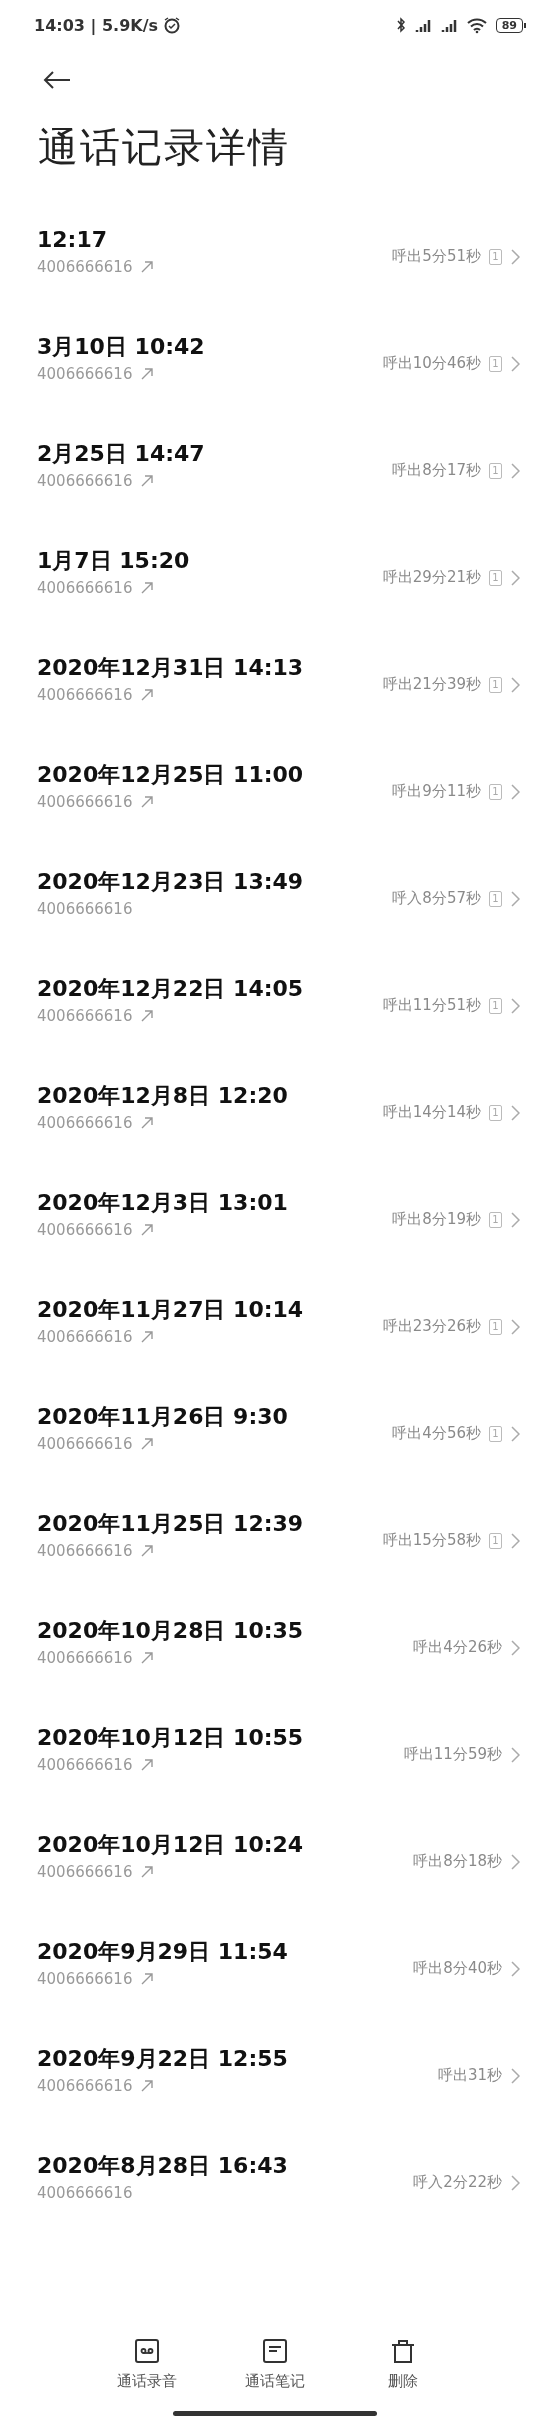 This screenshot has width=550, height=2424. I want to click on call-row: 2020年12月3日 13:01 4006666616 呼出8分19秒 1, so click(275, 1214).